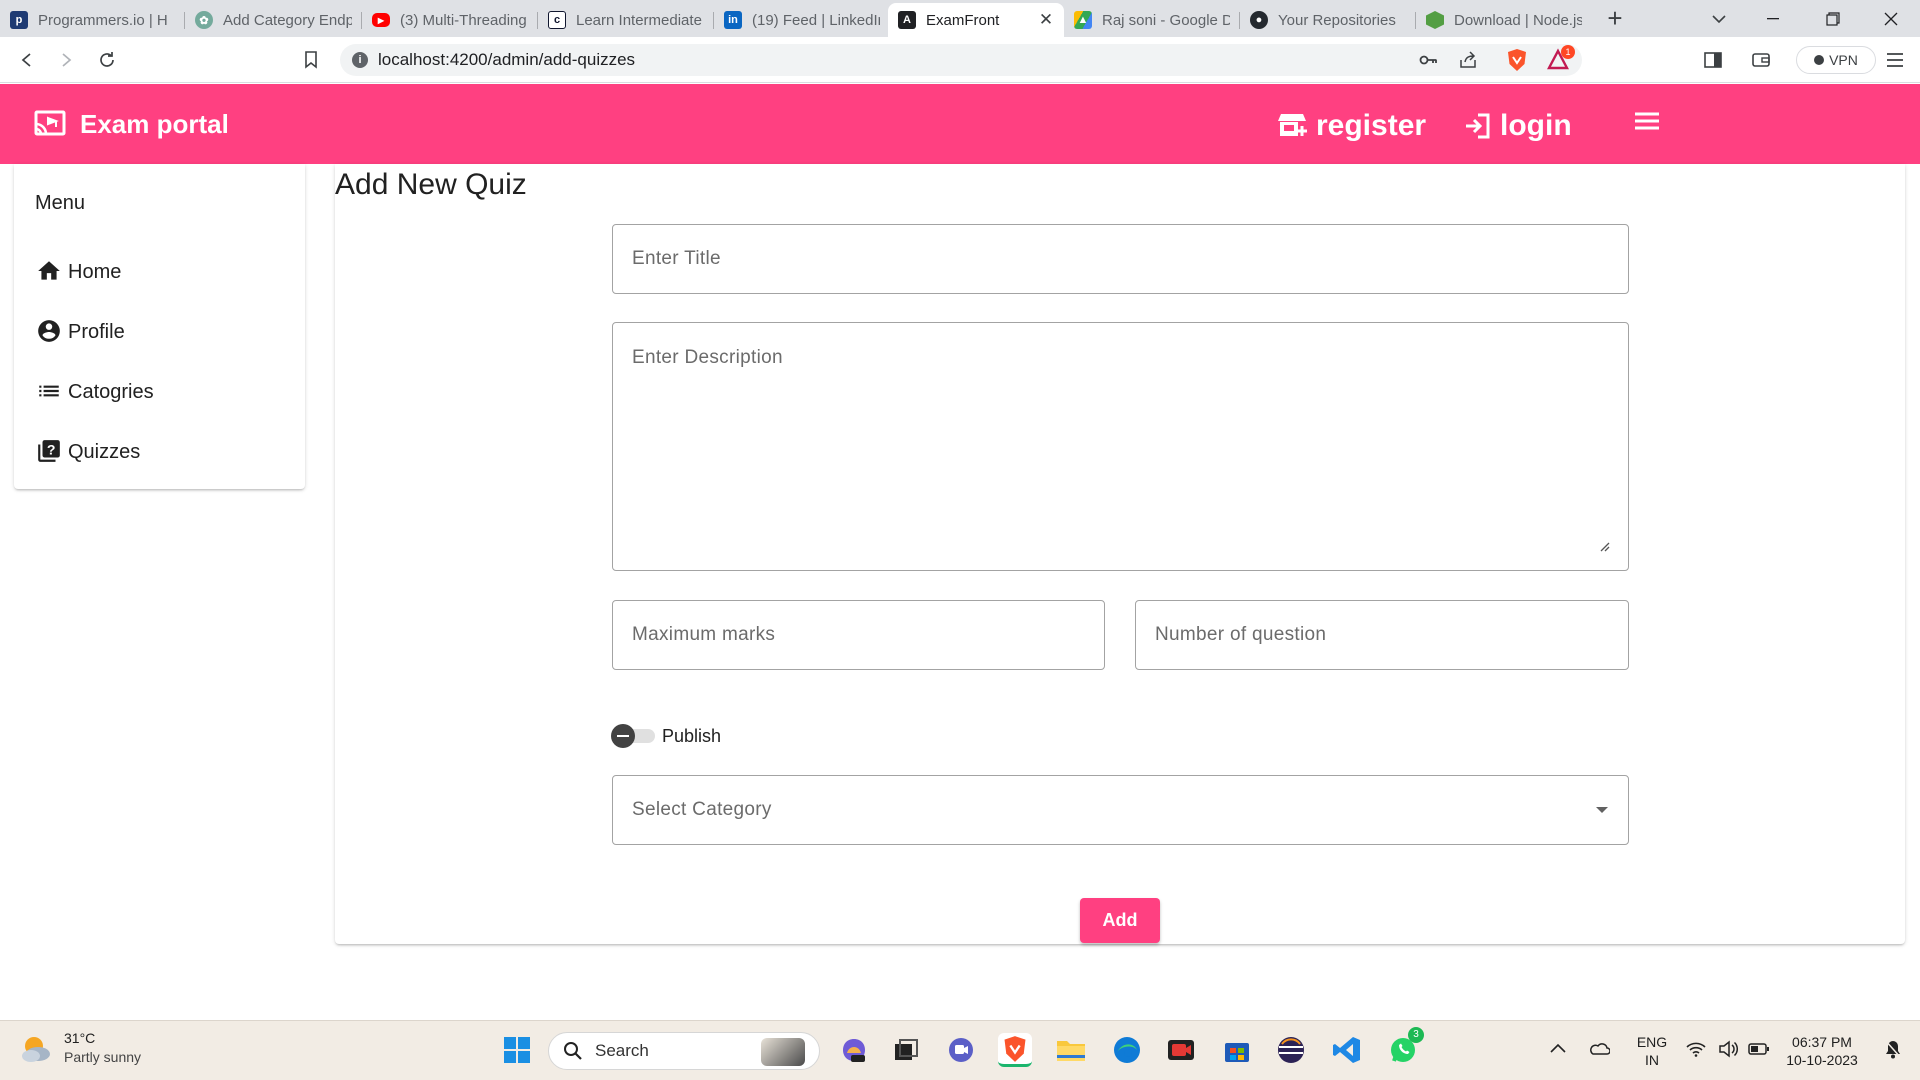 The width and height of the screenshot is (1920, 1080). I want to click on restore-icon, so click(1833, 18).